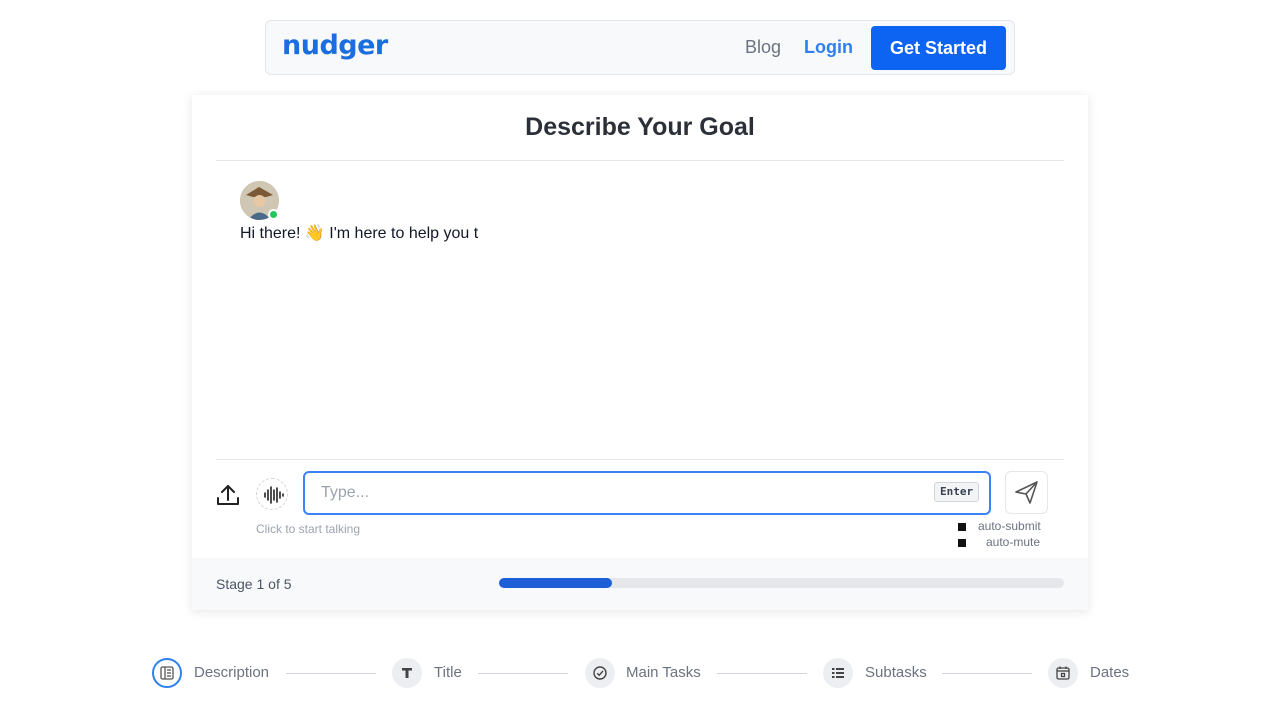  I want to click on auto-submit-label: auto-submit, so click(1009, 526).